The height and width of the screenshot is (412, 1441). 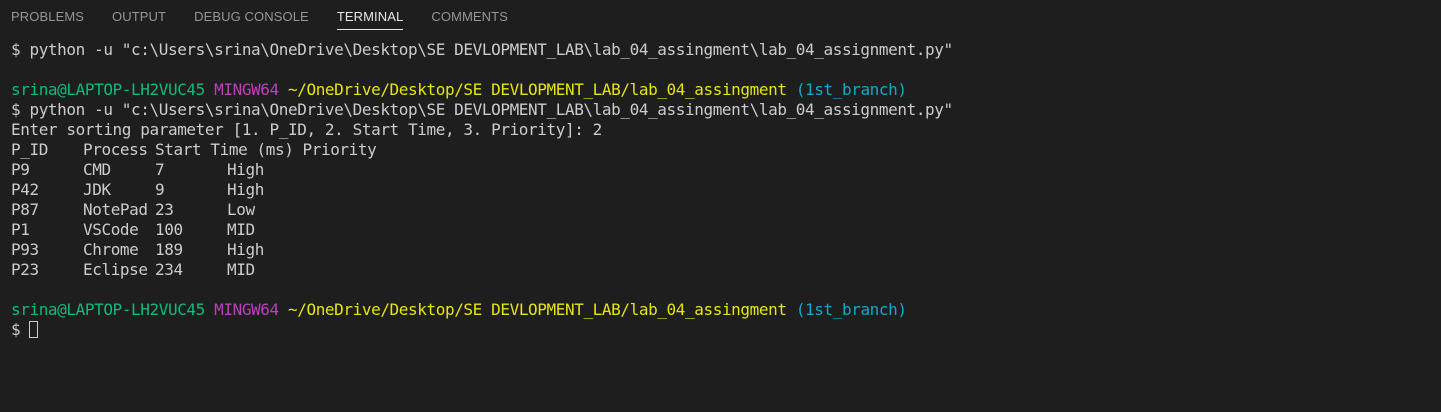 I want to click on tab-comments: COMMENTS, so click(x=469, y=17).